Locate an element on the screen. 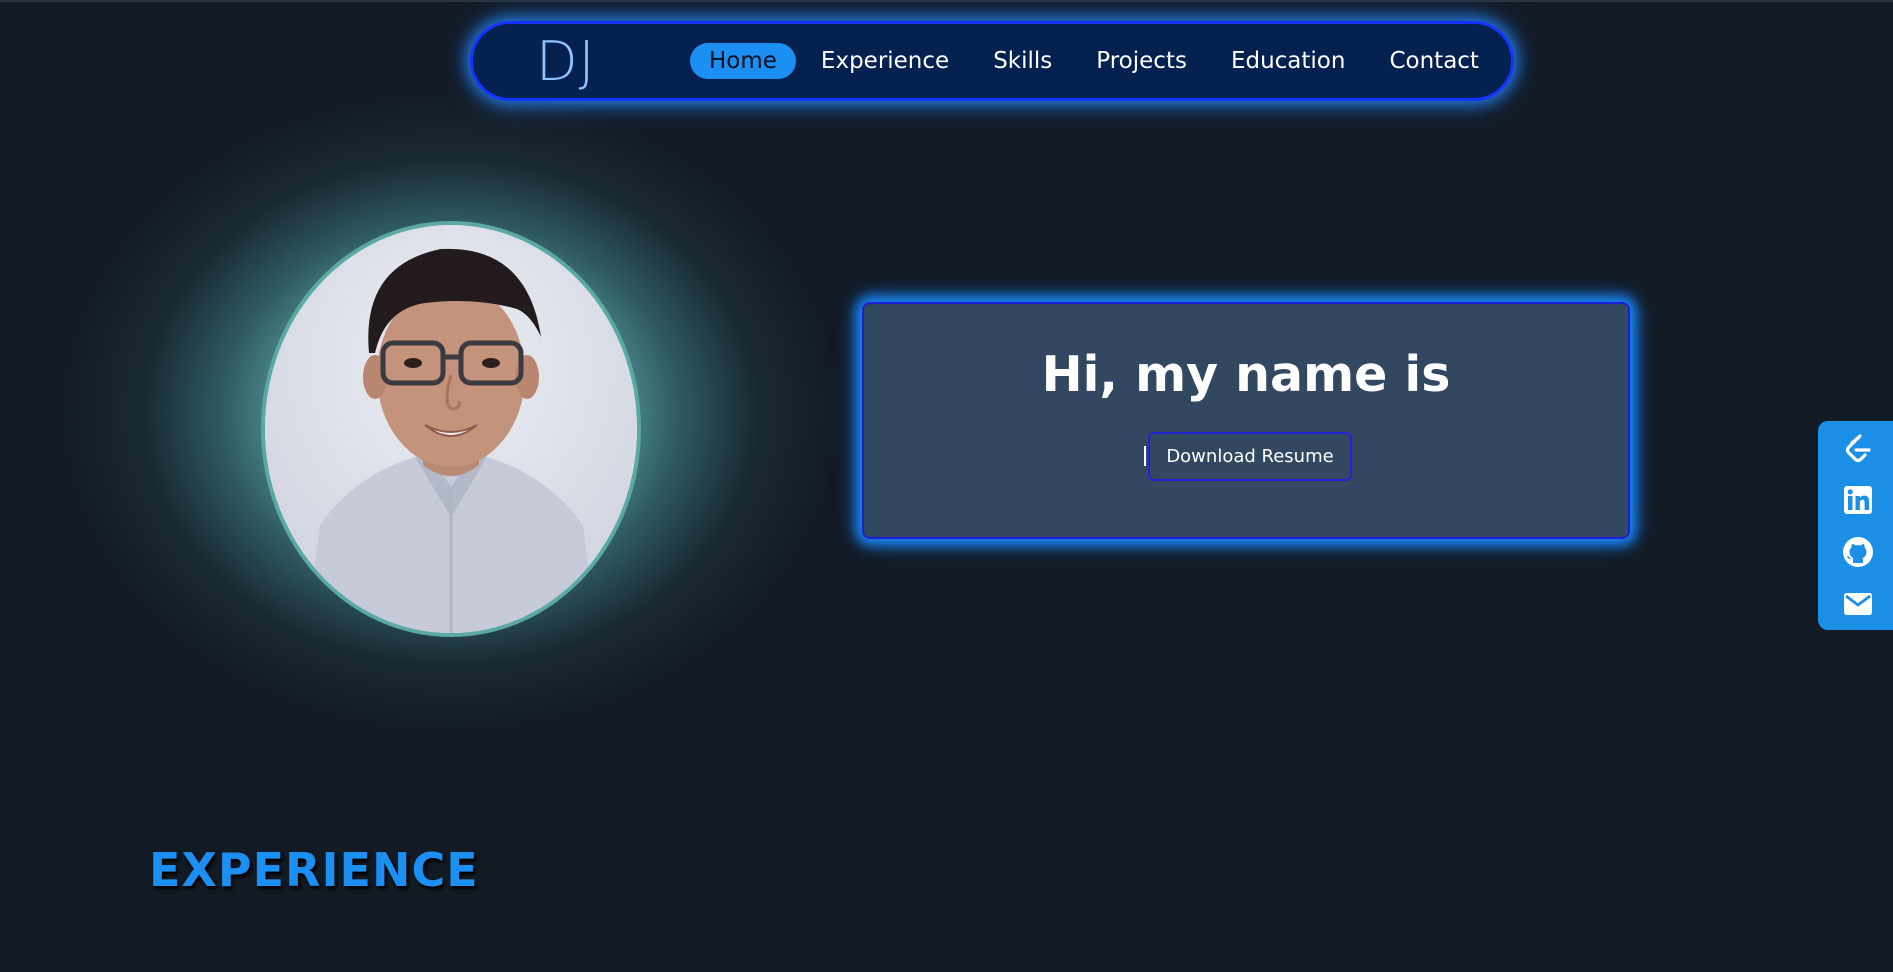  nav-item-skills: Skills is located at coordinates (1022, 61).